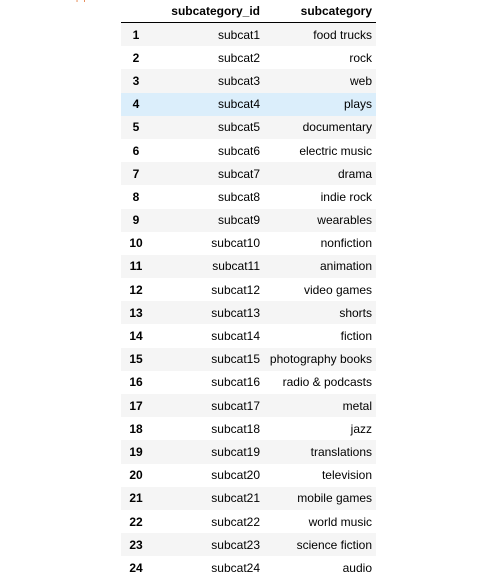 The width and height of the screenshot is (492, 577). Describe the element at coordinates (235, 359) in the screenshot. I see `cell-subcategory-id: subcat15` at that location.